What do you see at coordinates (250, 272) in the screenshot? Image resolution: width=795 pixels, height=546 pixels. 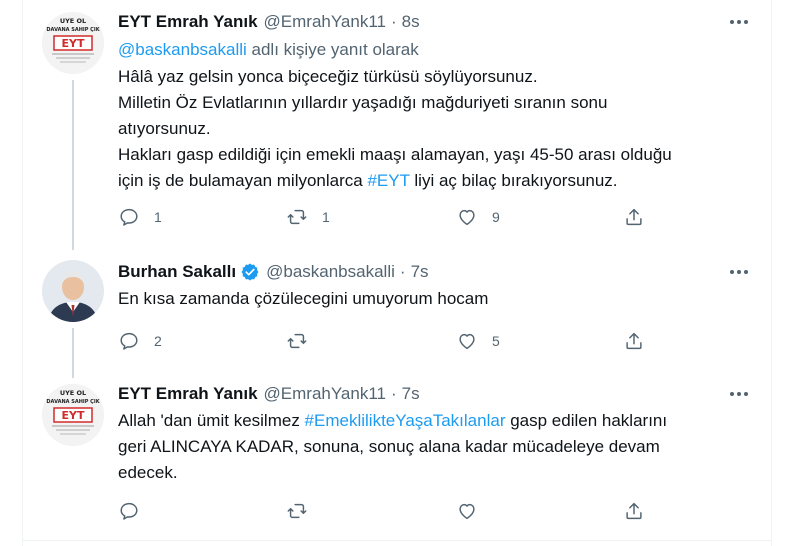 I see `verified-badge-icon` at bounding box center [250, 272].